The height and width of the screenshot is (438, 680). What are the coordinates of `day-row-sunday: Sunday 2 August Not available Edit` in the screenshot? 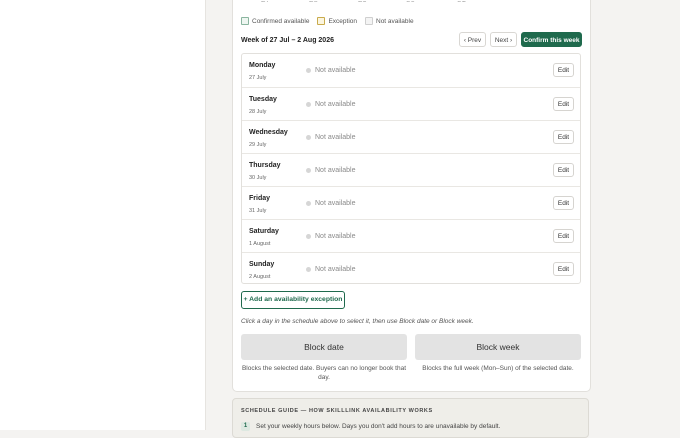 It's located at (411, 268).